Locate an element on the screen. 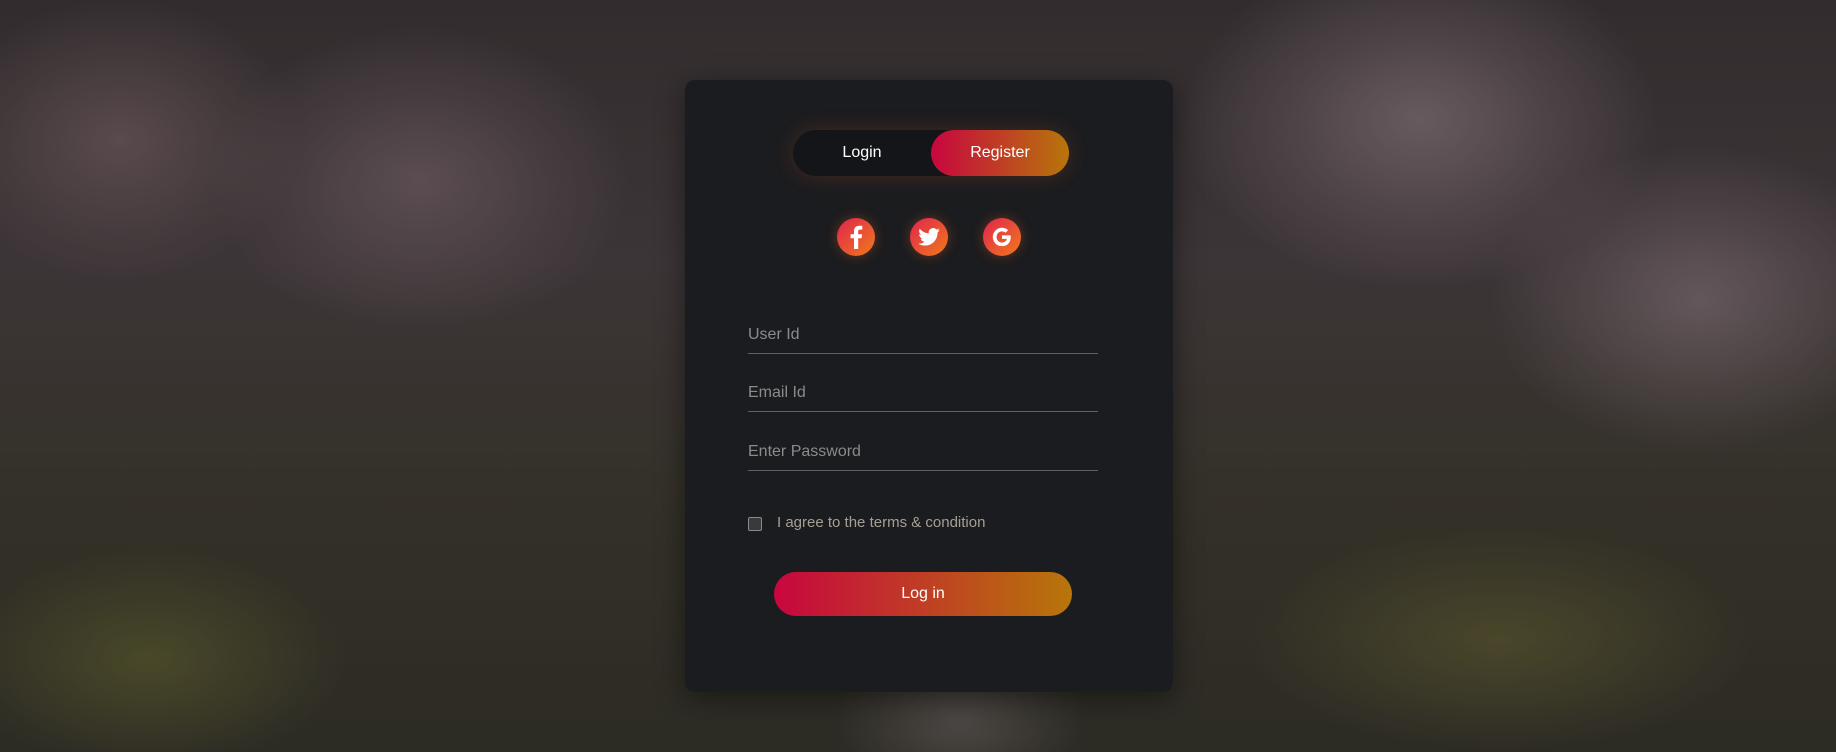 This screenshot has width=1836, height=752. user-id-input is located at coordinates (923, 335).